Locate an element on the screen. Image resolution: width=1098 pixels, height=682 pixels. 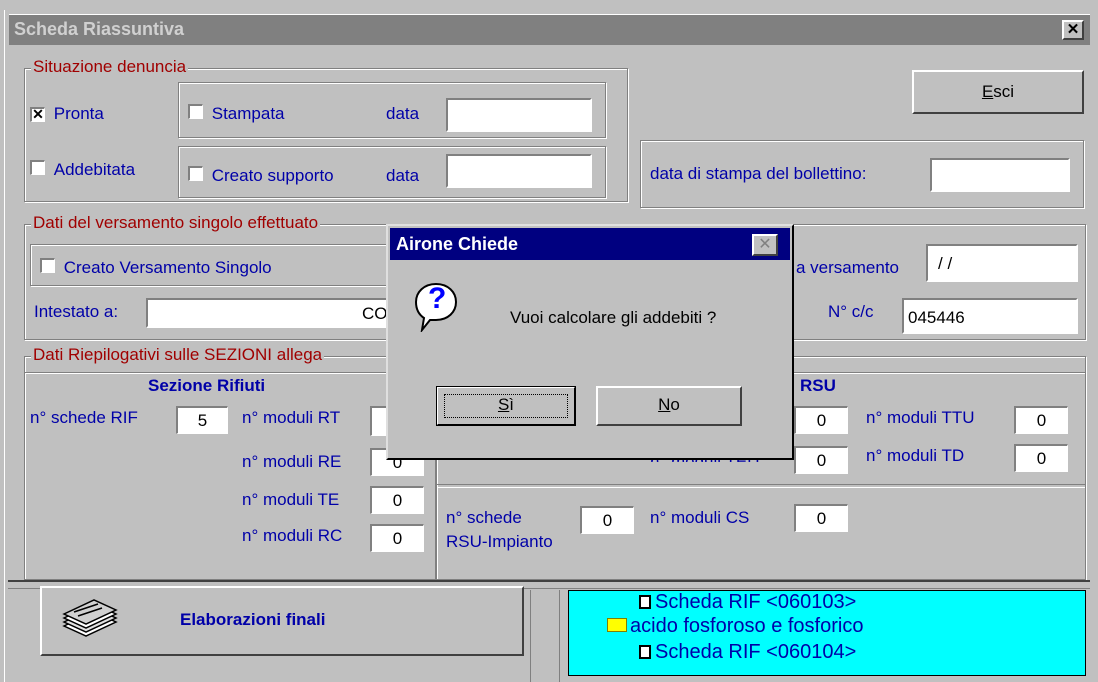
dialog-message: Vuoi calcolare gli addebiti ? is located at coordinates (613, 317).